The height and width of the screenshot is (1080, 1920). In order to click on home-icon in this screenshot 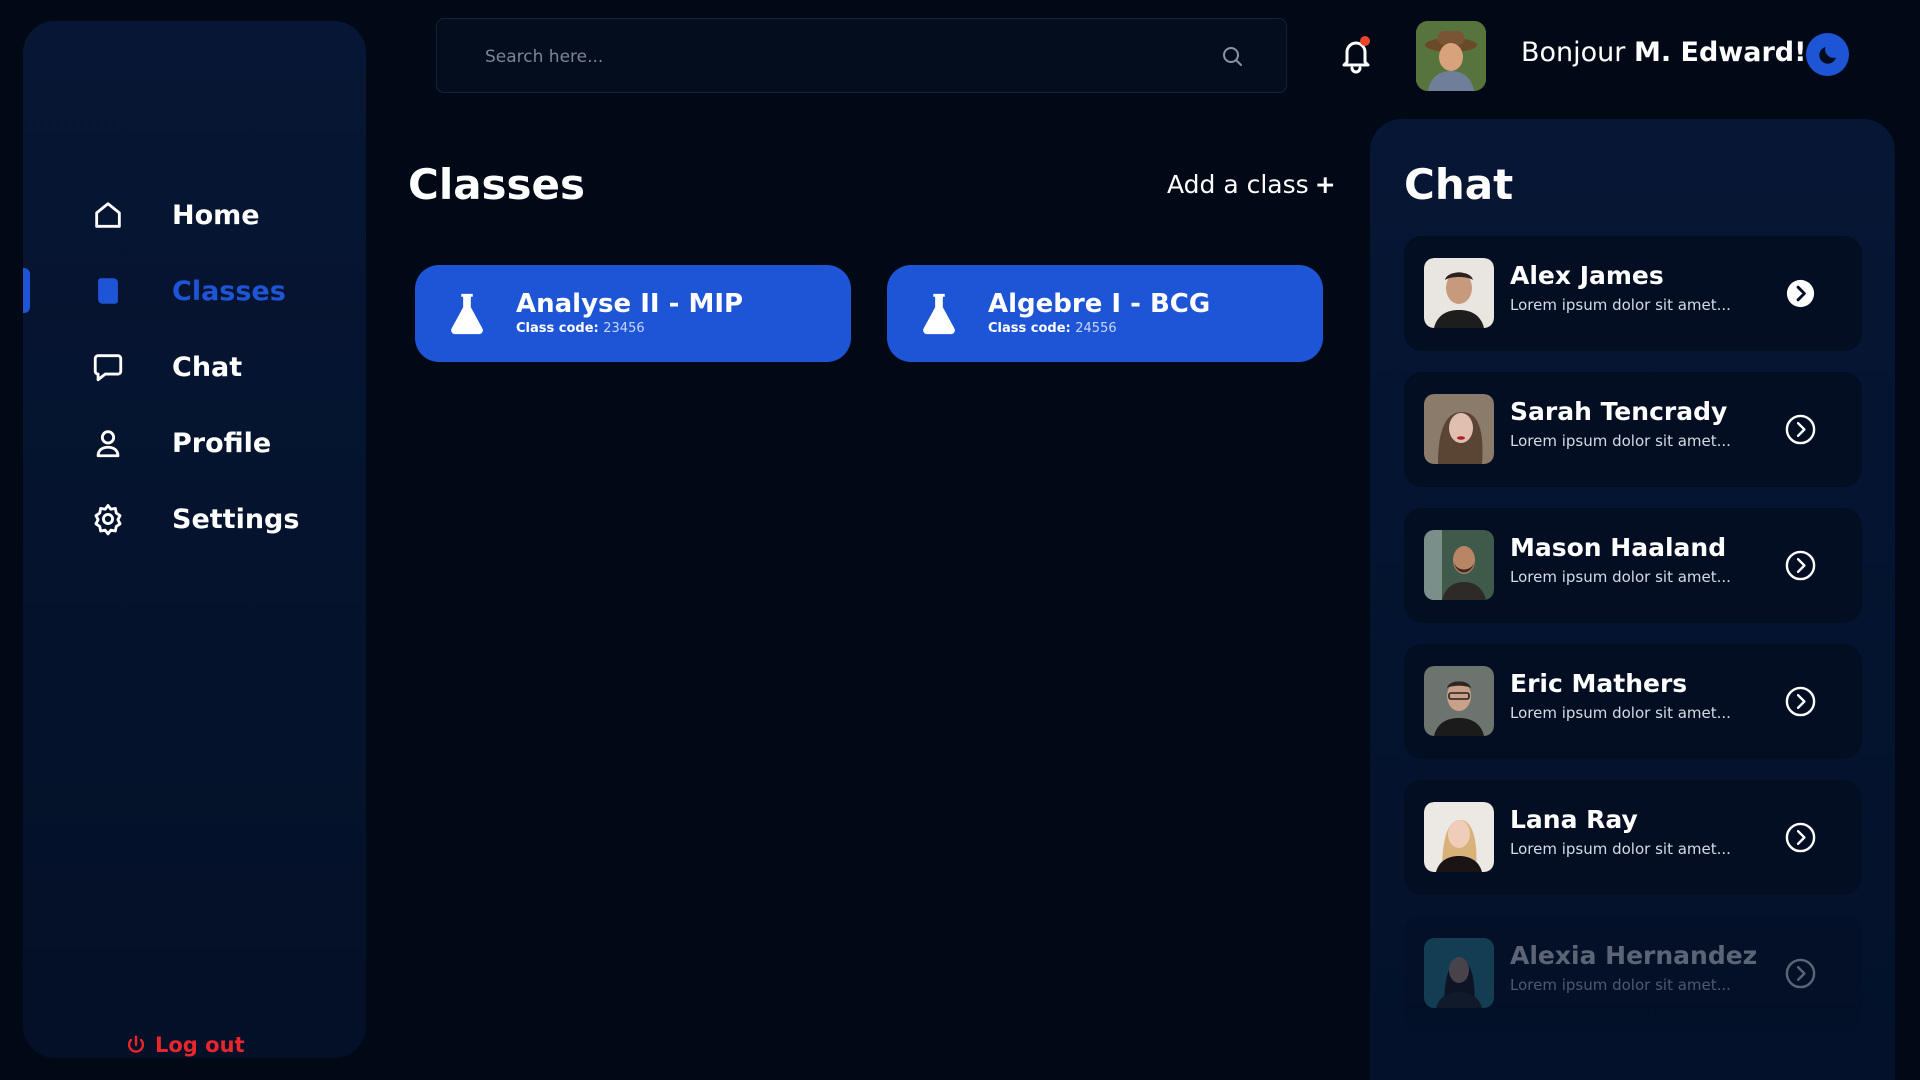, I will do `click(108, 215)`.